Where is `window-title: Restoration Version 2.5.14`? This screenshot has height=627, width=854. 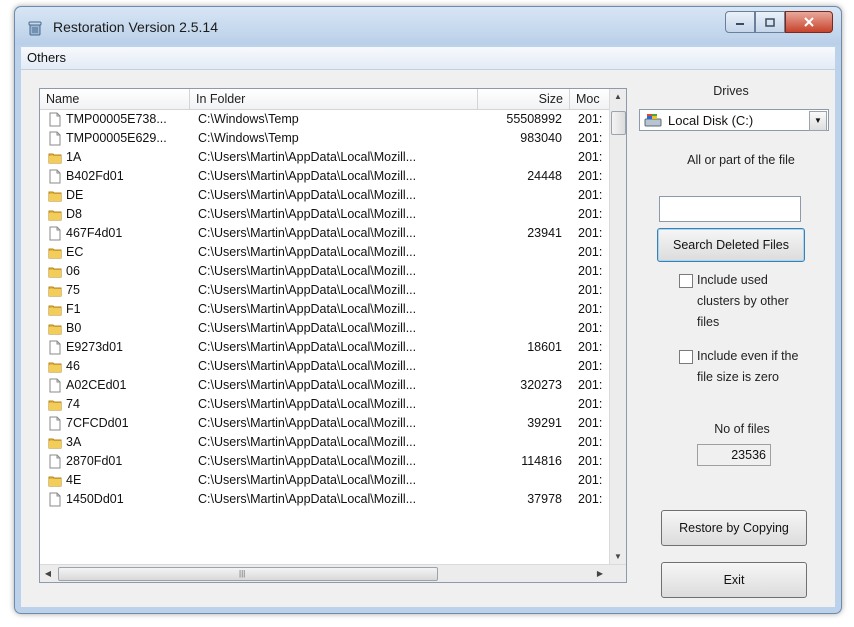 window-title: Restoration Version 2.5.14 is located at coordinates (135, 27).